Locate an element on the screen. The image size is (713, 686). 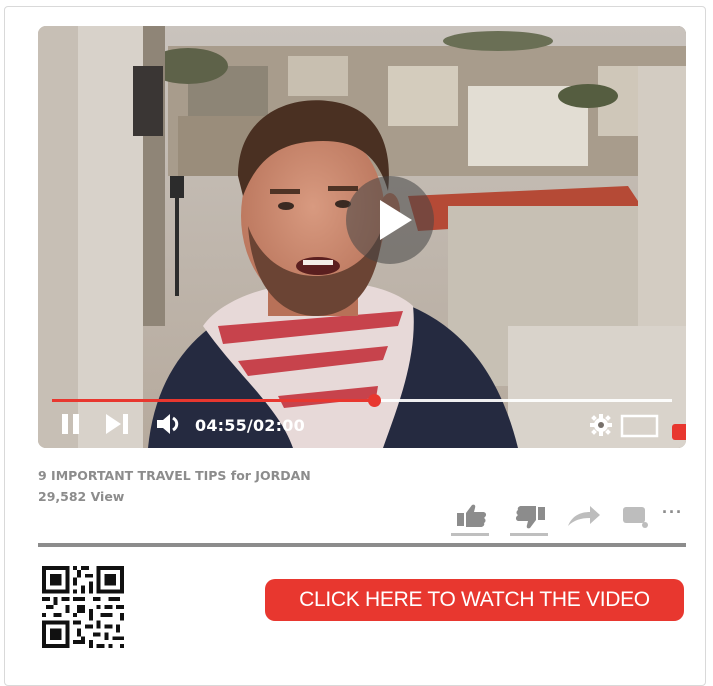
brand-logo-icon is located at coordinates (679, 432).